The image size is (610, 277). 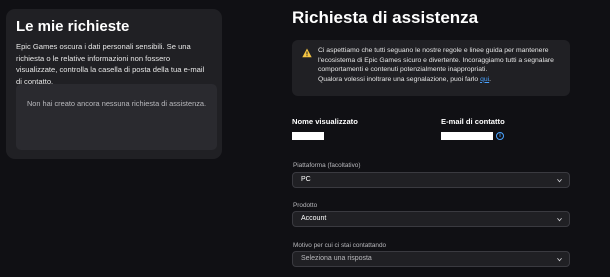 I want to click on product-value: Account, so click(x=314, y=218).